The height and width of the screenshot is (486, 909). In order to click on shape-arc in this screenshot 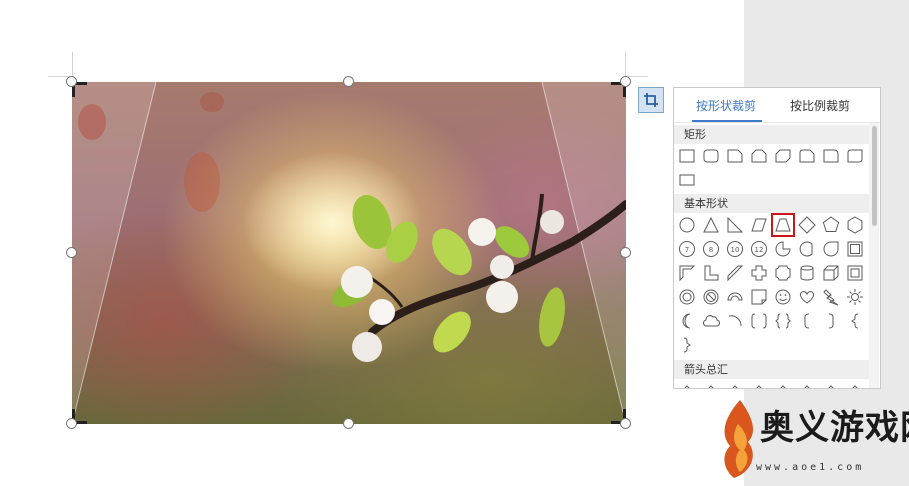, I will do `click(735, 321)`.